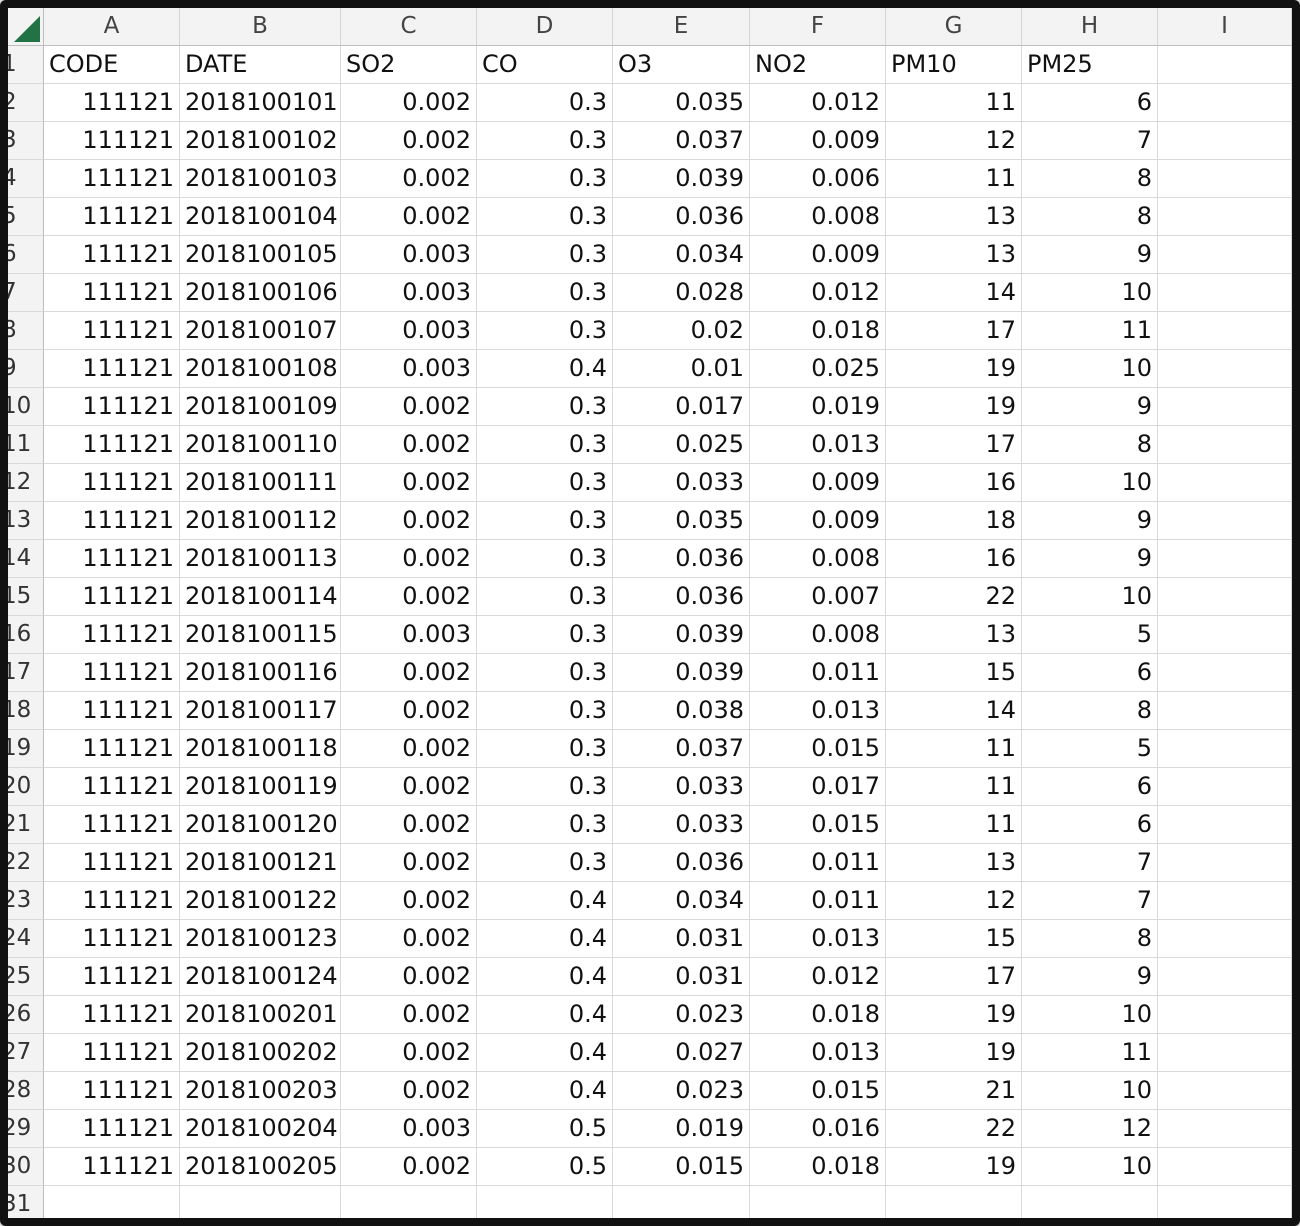  I want to click on row-header-25: 25, so click(26, 977).